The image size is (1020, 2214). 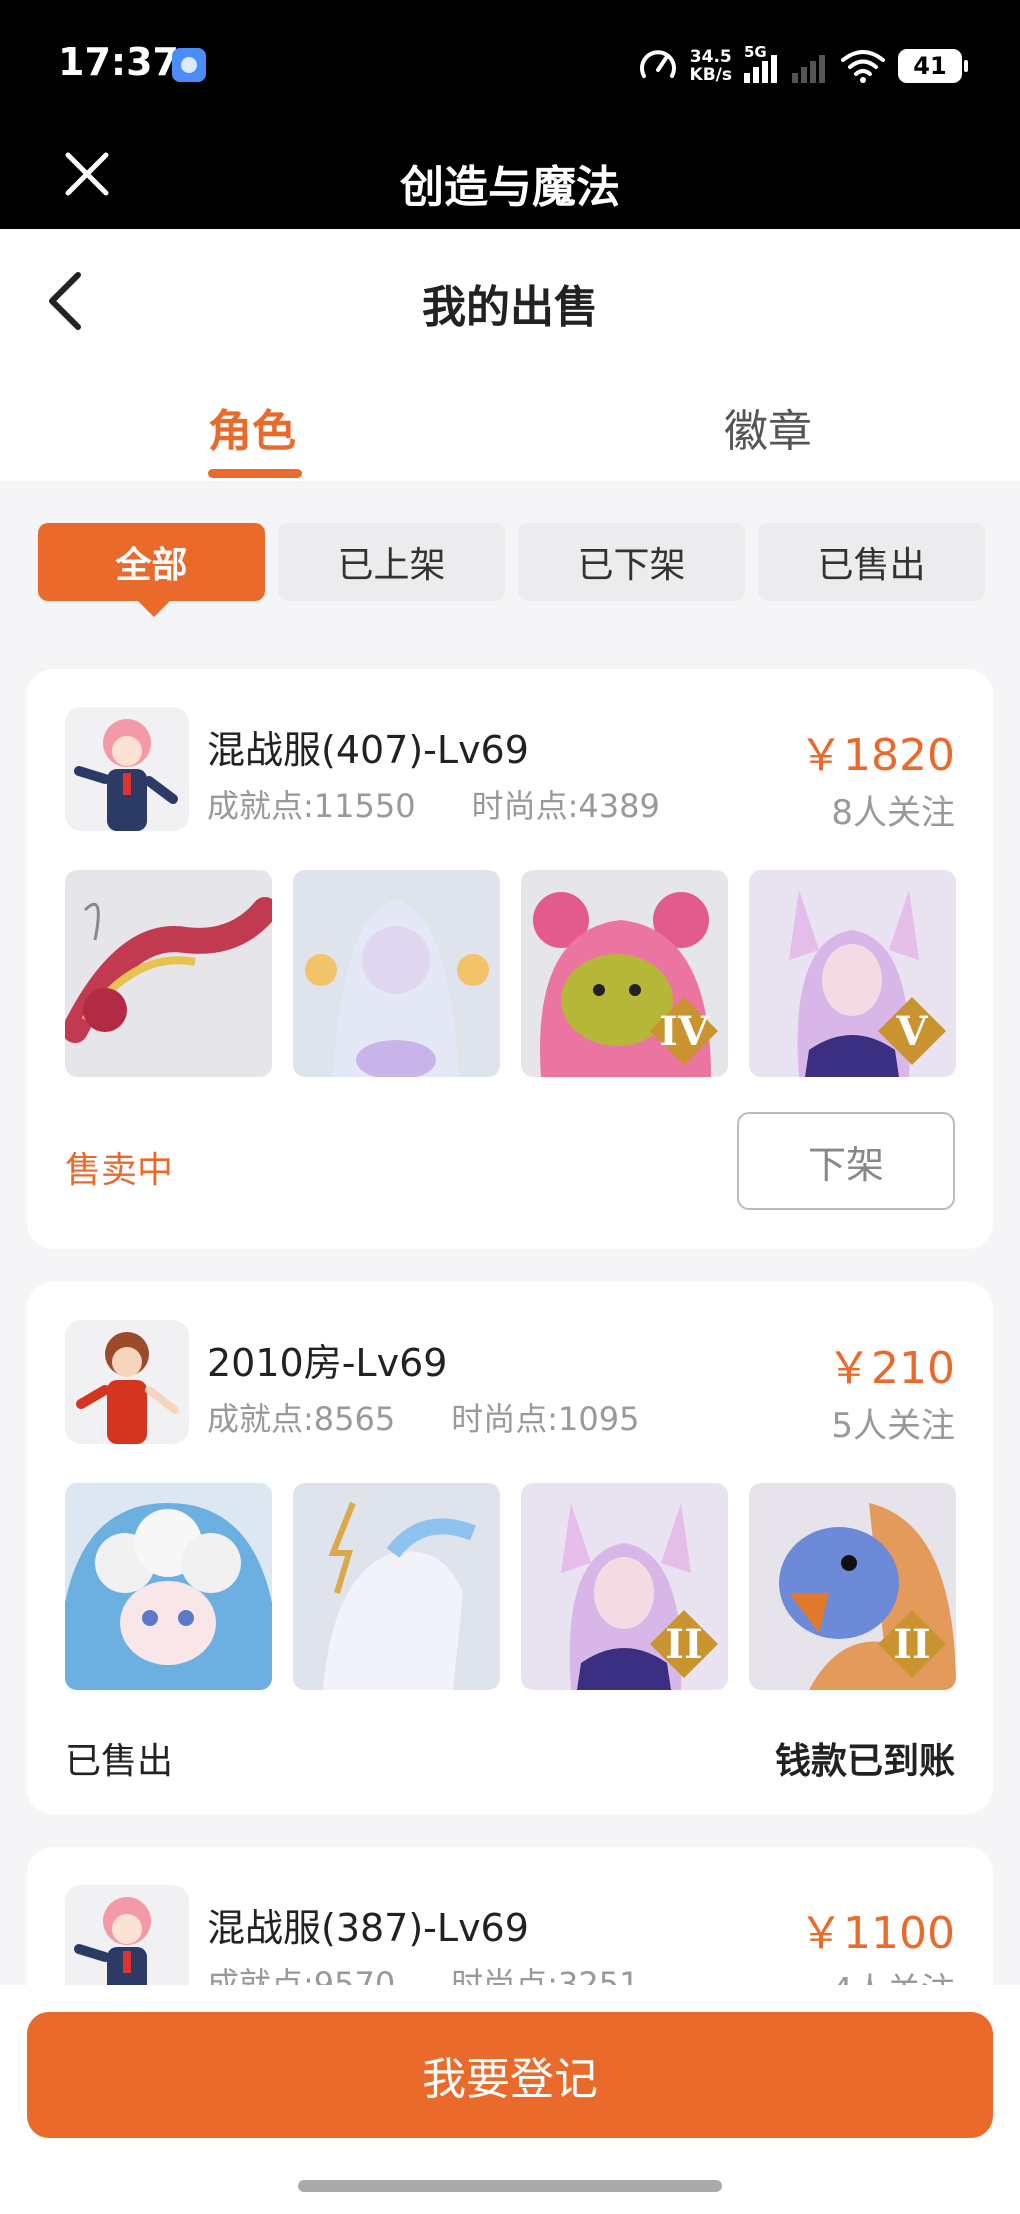 What do you see at coordinates (871, 562) in the screenshot?
I see `filter-sold: 已售出` at bounding box center [871, 562].